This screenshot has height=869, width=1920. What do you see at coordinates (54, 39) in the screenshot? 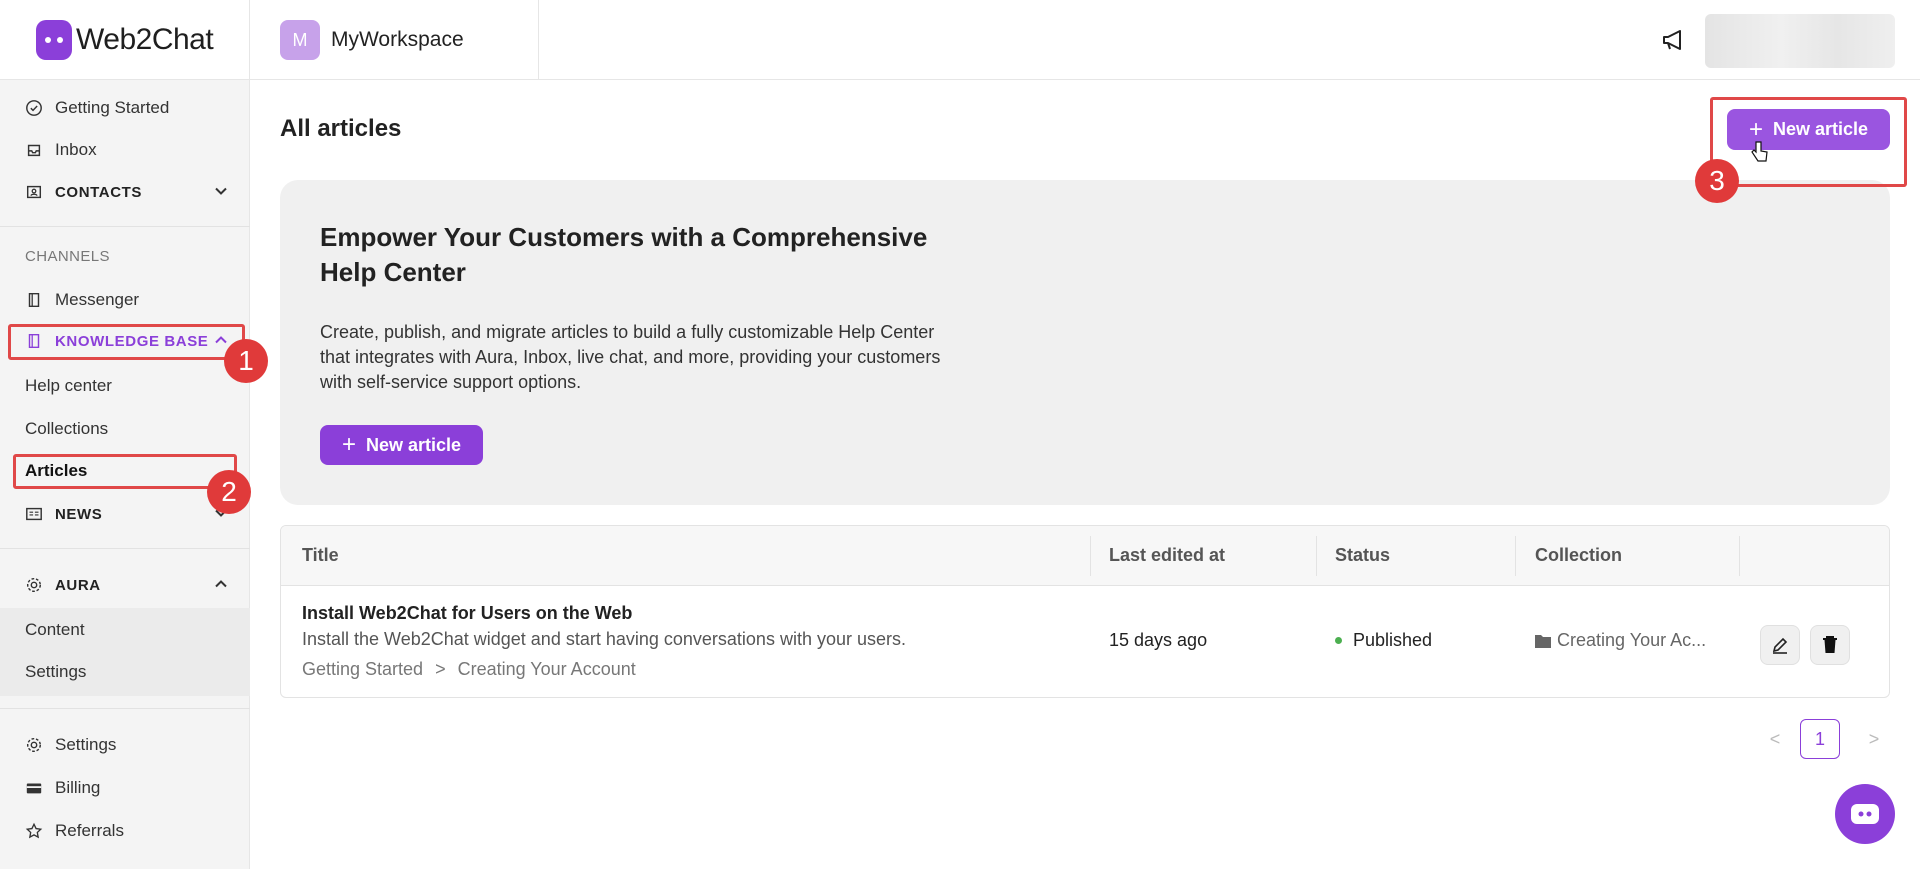
I see `logo-icon` at bounding box center [54, 39].